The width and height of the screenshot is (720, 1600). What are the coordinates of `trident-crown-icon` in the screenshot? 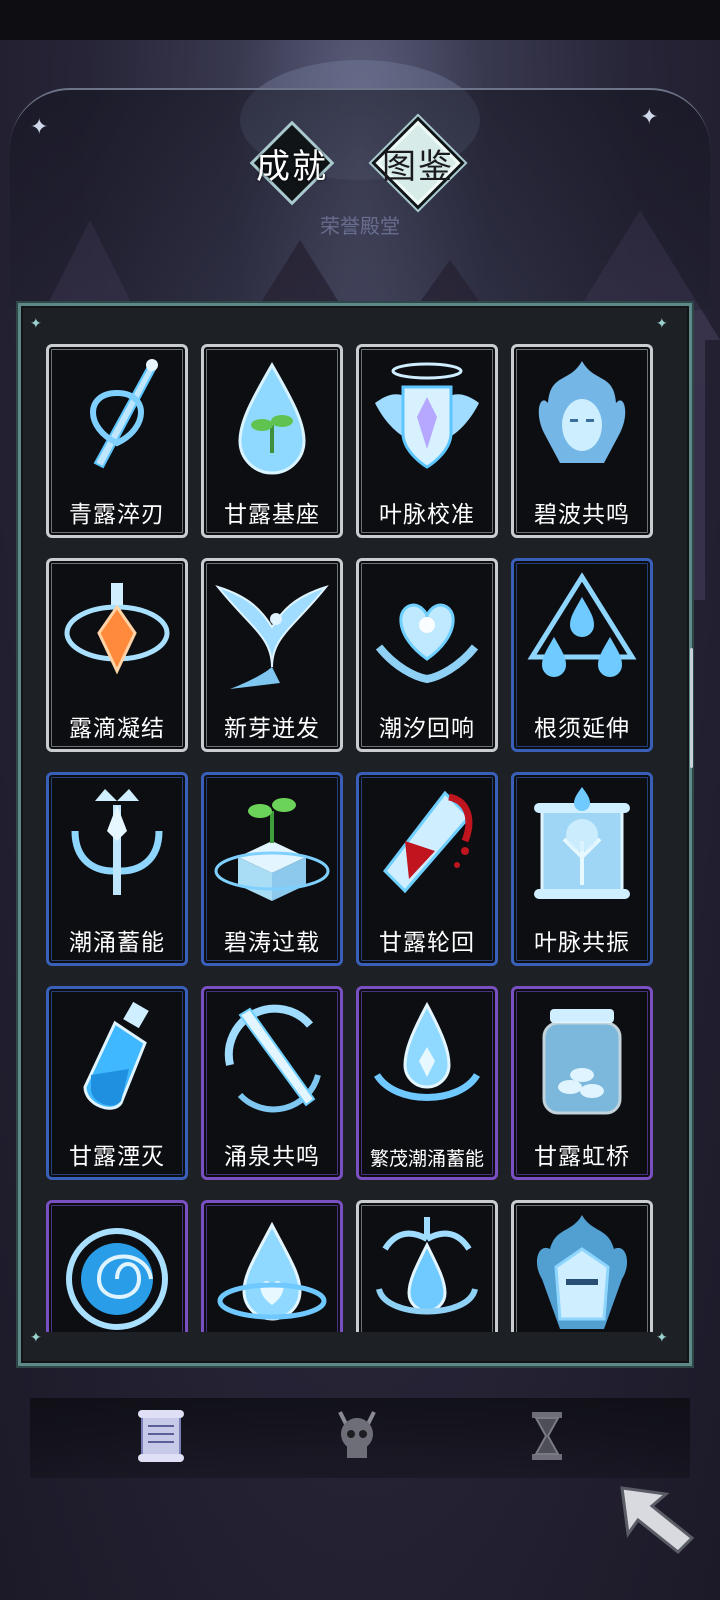 It's located at (117, 842).